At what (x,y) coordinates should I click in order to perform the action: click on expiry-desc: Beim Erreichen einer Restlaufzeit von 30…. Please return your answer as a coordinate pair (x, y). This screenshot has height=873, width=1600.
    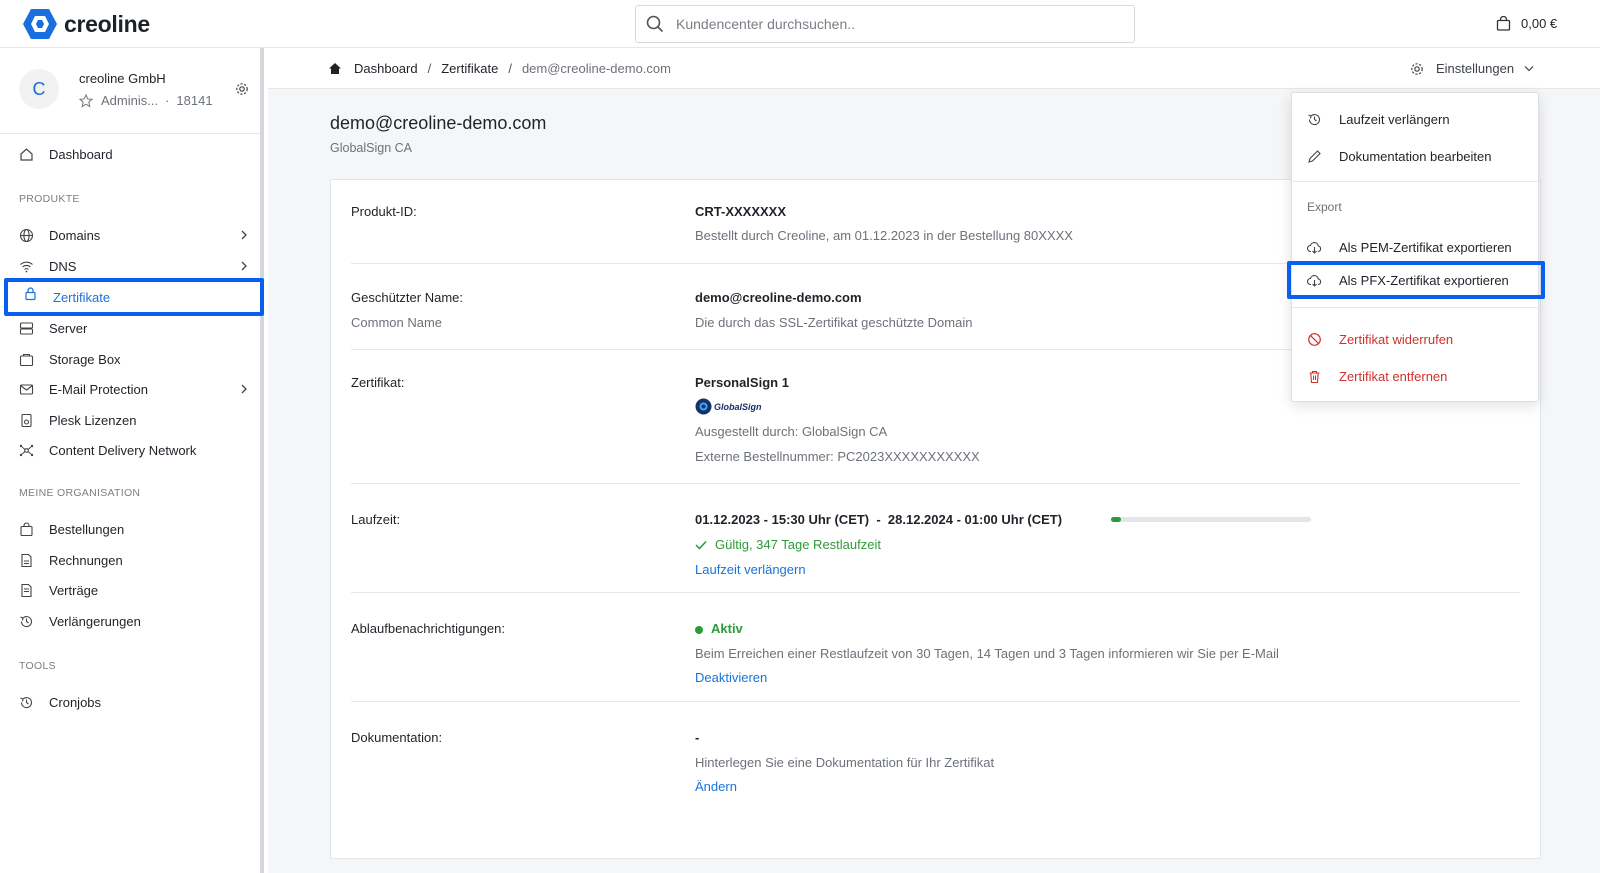
    Looking at the image, I should click on (987, 653).